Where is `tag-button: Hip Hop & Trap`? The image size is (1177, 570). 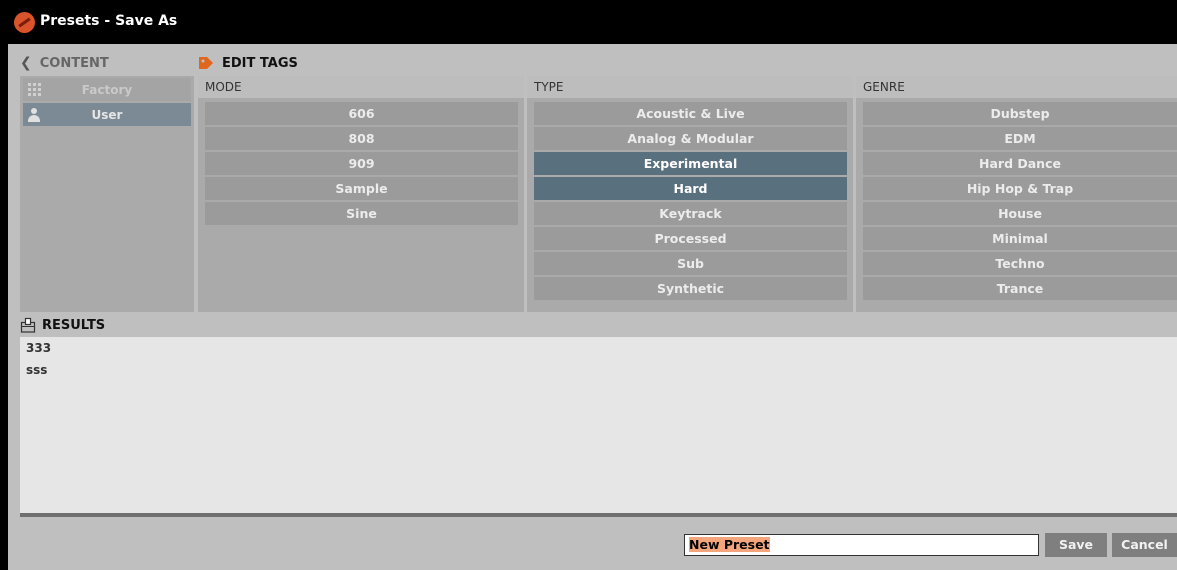
tag-button: Hip Hop & Trap is located at coordinates (1020, 188).